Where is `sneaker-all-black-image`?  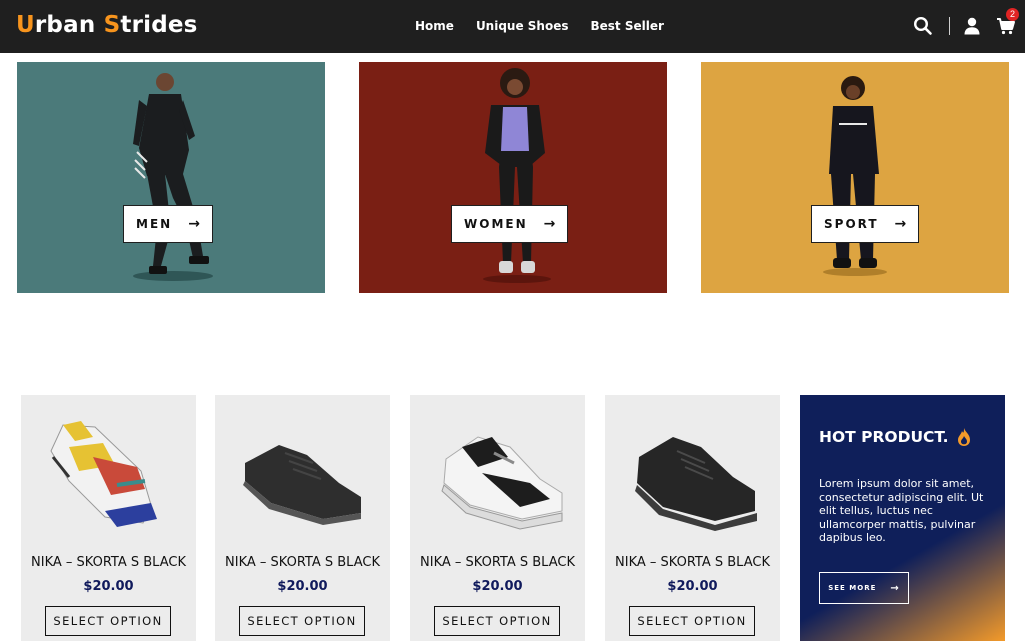
sneaker-all-black-image is located at coordinates (696, 484).